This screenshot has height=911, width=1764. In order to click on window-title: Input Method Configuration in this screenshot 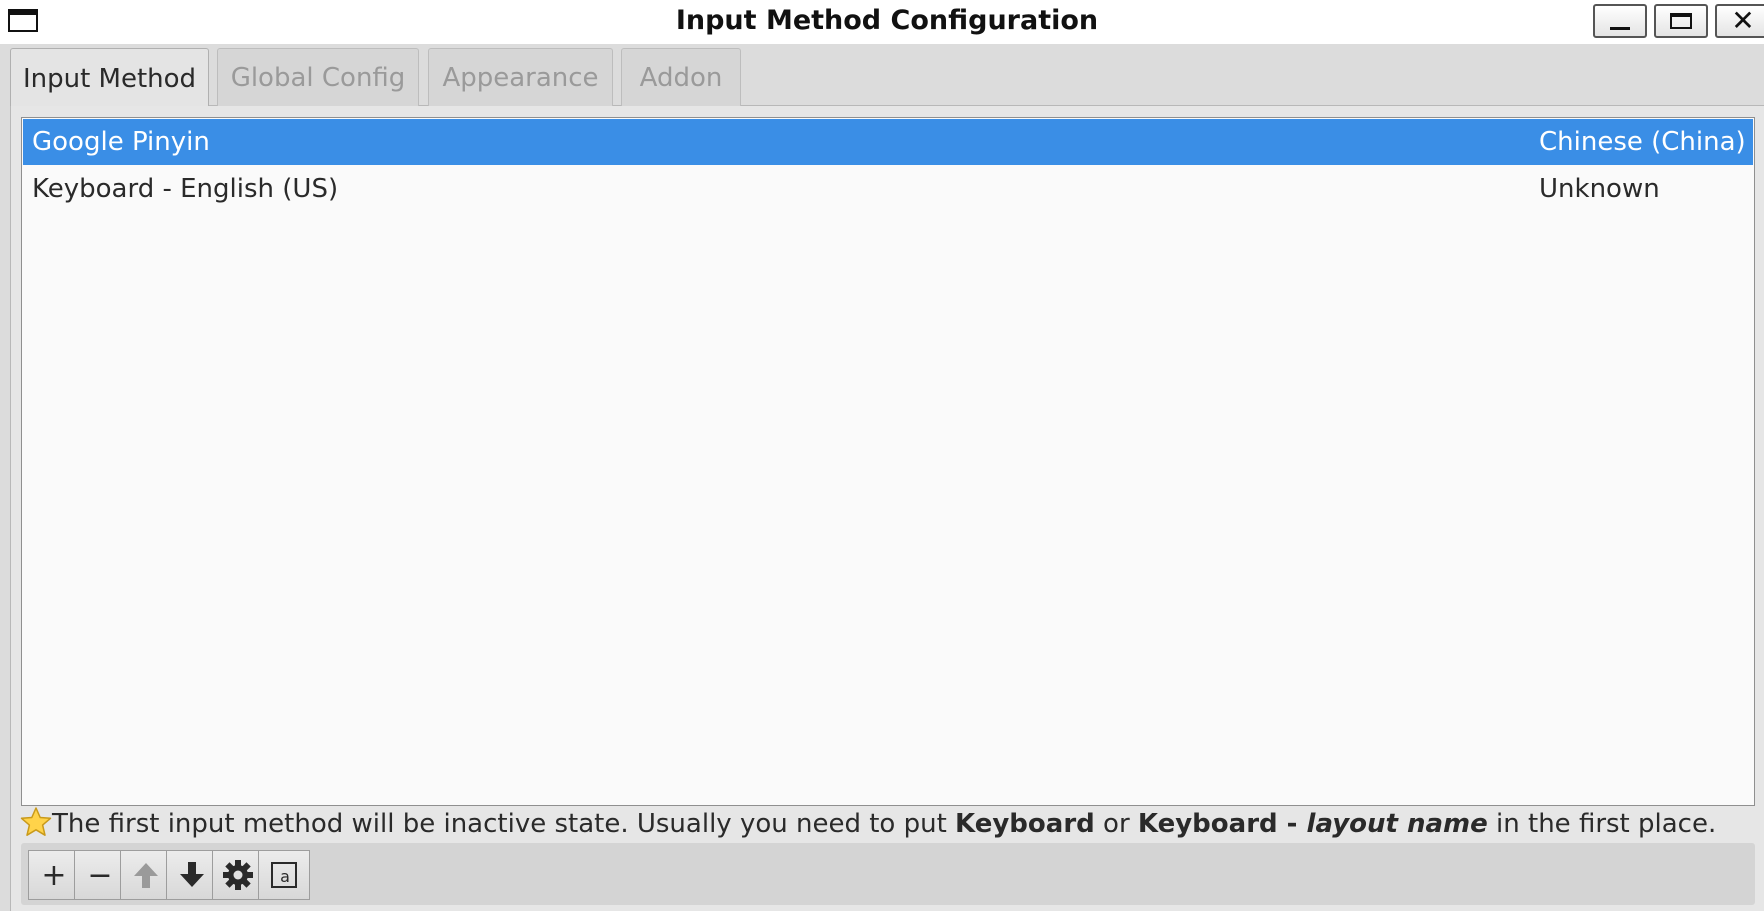, I will do `click(887, 20)`.